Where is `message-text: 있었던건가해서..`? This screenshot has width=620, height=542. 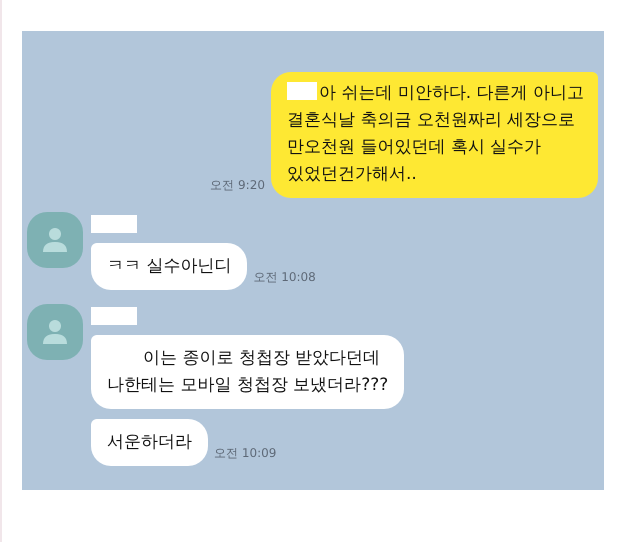 message-text: 있었던건가해서.. is located at coordinates (352, 174).